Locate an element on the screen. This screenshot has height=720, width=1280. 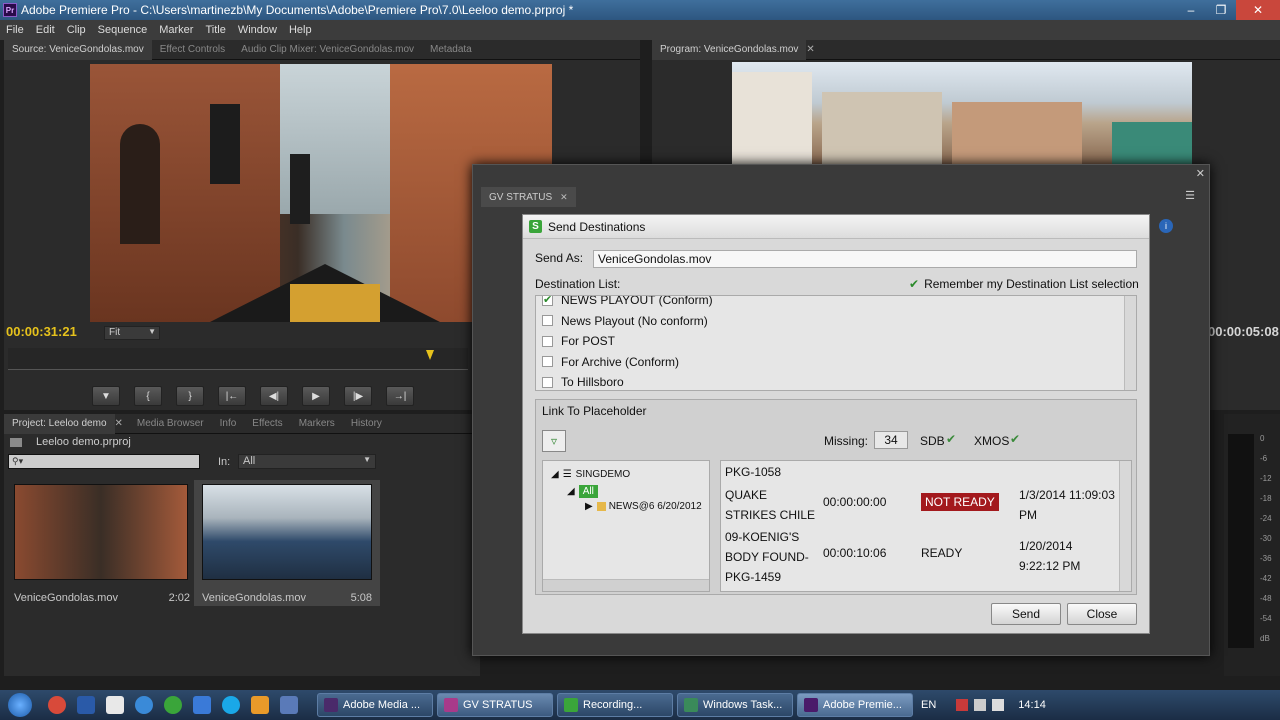
tray-icon is located at coordinates (962, 705).